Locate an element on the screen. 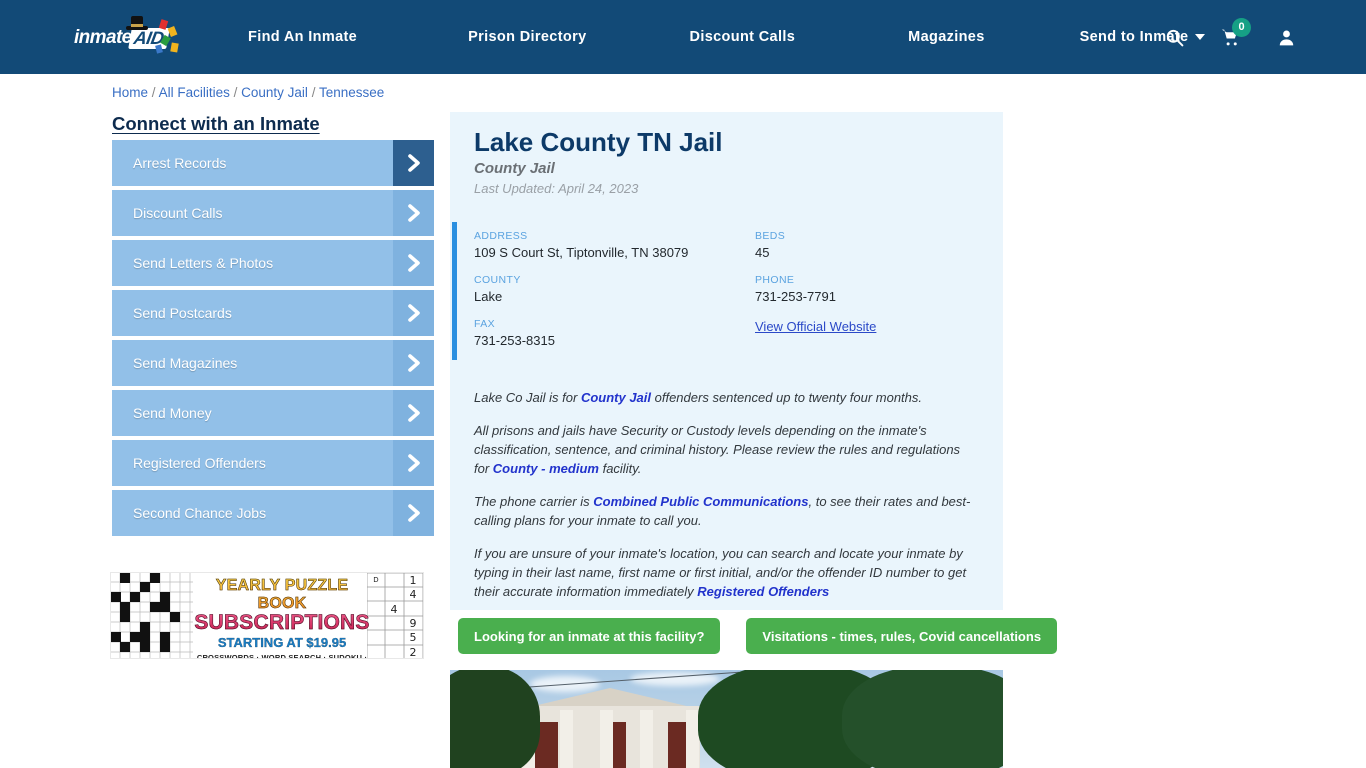 Image resolution: width=1366 pixels, height=768 pixels. ad-subheadline: SUBSCRIPTIONS is located at coordinates (282, 623).